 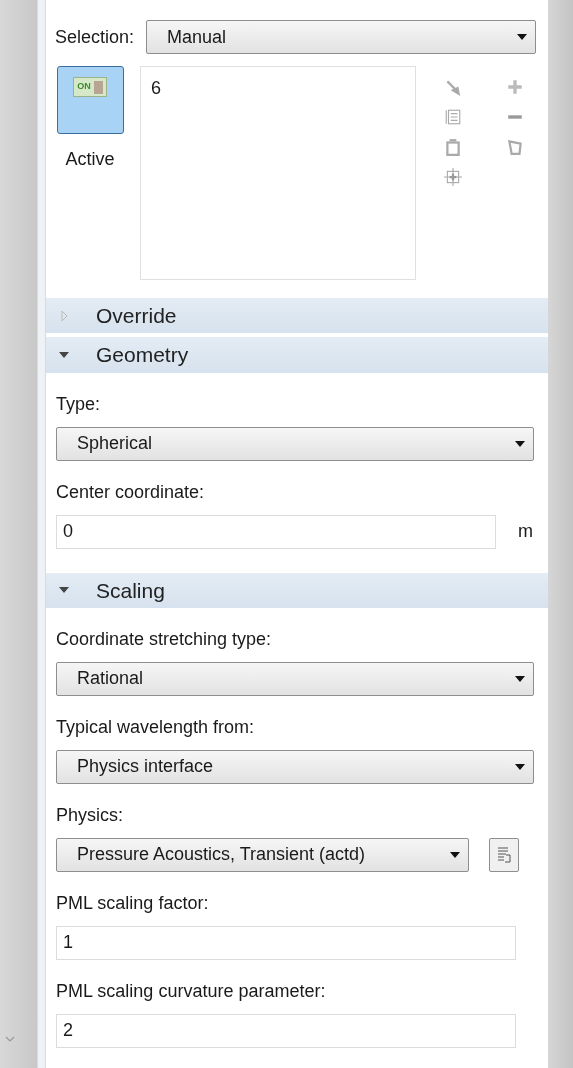 What do you see at coordinates (90, 87) in the screenshot?
I see `on-switch-icon: ON` at bounding box center [90, 87].